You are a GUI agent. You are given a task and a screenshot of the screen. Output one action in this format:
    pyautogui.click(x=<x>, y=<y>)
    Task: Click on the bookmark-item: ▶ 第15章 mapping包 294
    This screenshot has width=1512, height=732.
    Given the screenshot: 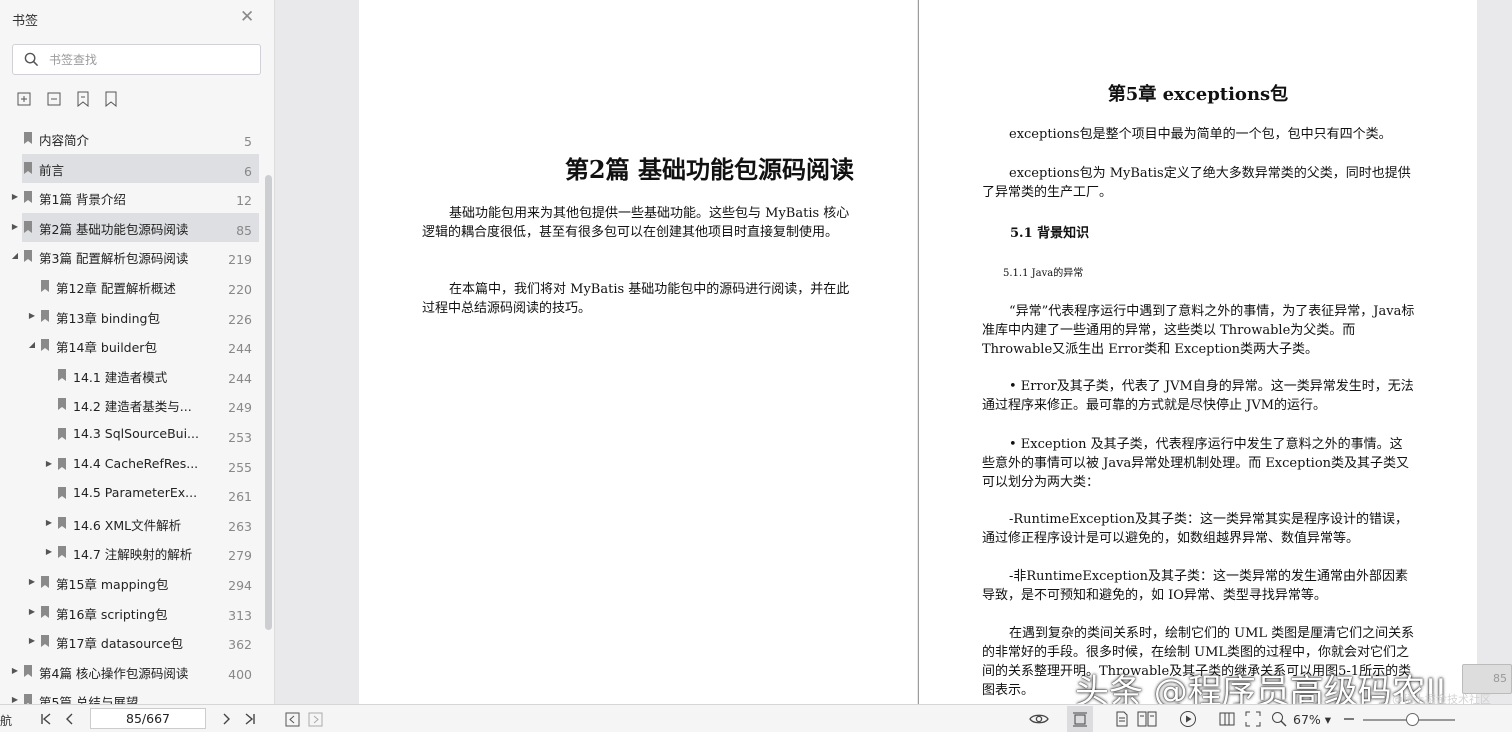 What is the action you would take?
    pyautogui.click(x=131, y=582)
    